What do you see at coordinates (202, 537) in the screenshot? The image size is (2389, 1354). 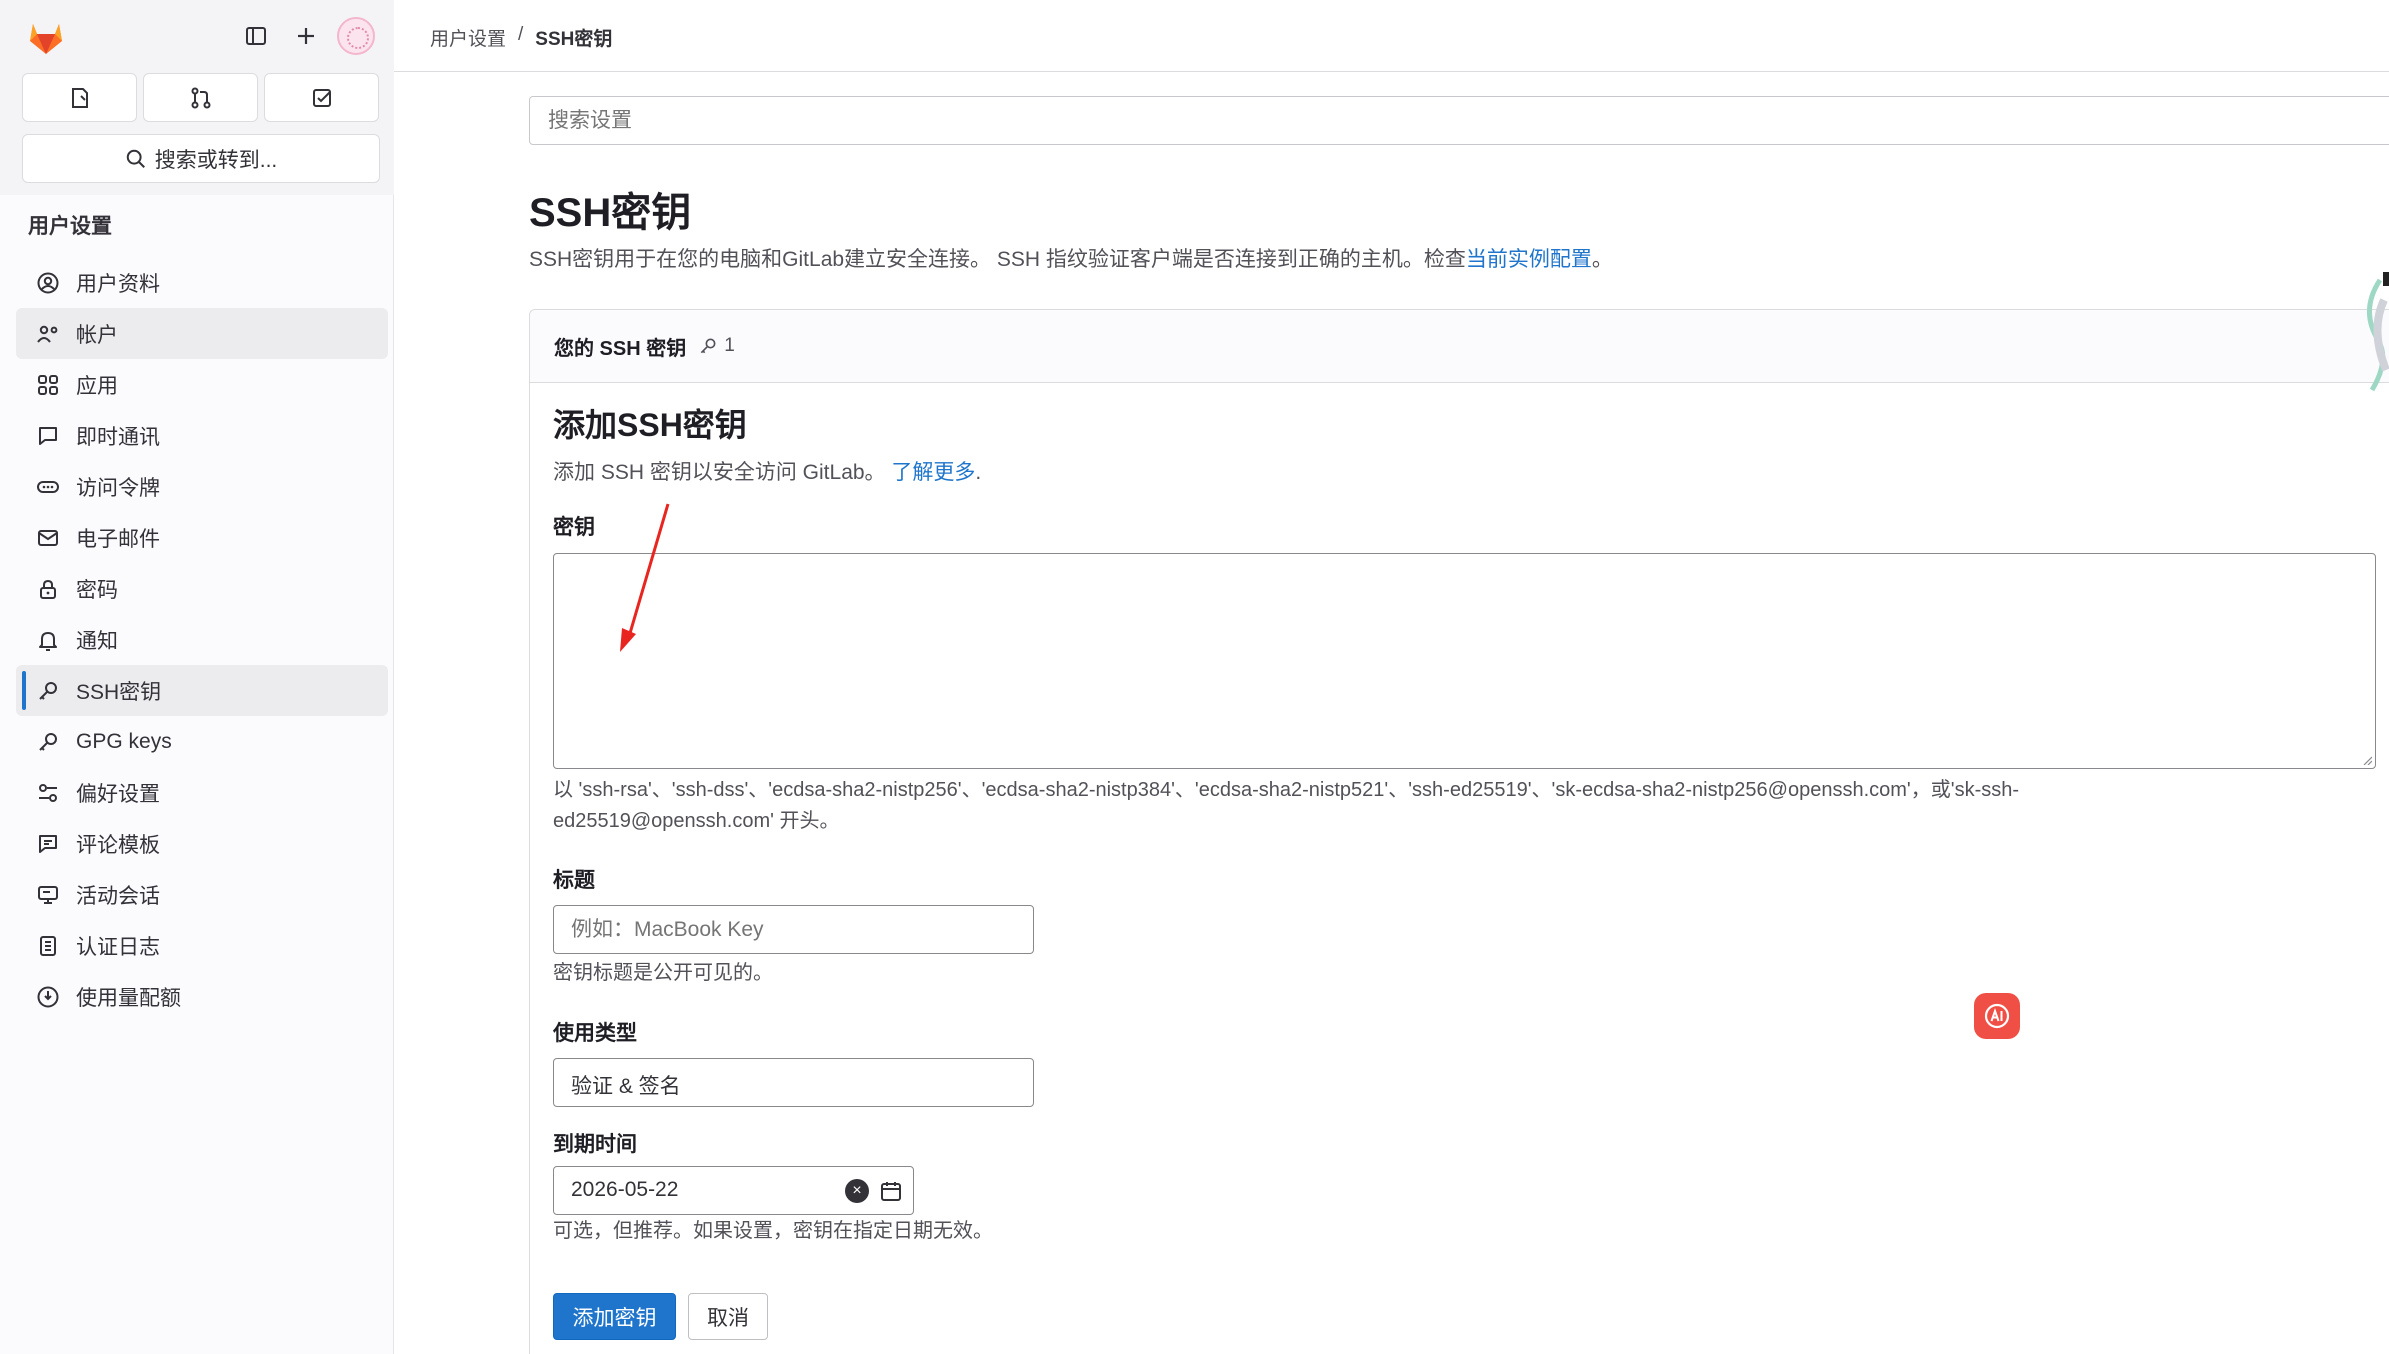 I see `sidebar-item-emails: 电子邮件` at bounding box center [202, 537].